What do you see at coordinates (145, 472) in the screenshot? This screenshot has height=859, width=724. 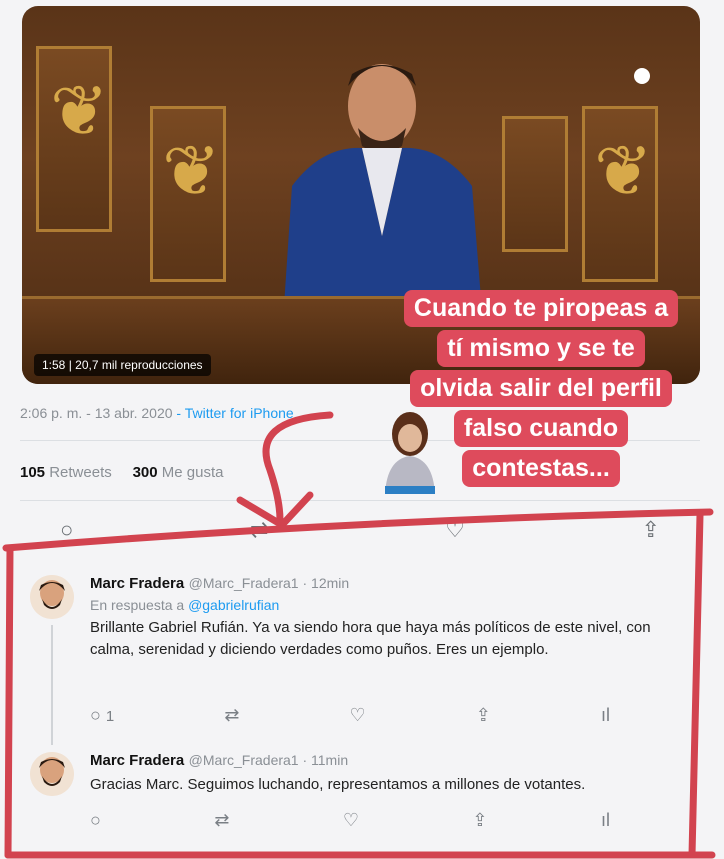 I see `likes-count: 300` at bounding box center [145, 472].